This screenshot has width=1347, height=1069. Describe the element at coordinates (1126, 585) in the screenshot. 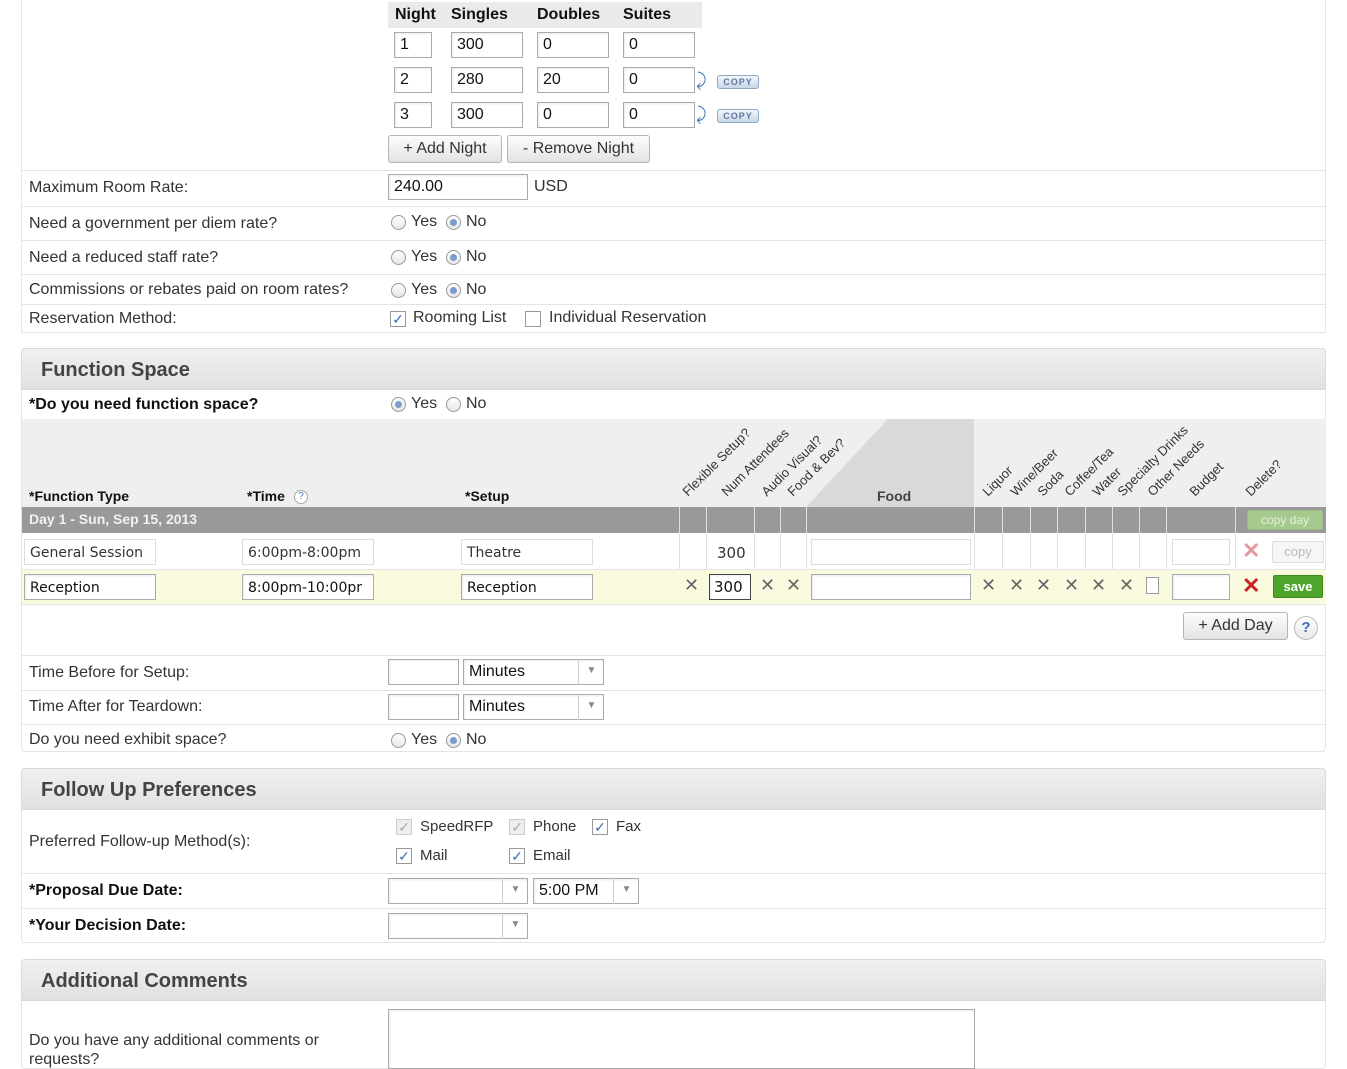

I see `specialty-drinks-x-icon: ✕` at that location.